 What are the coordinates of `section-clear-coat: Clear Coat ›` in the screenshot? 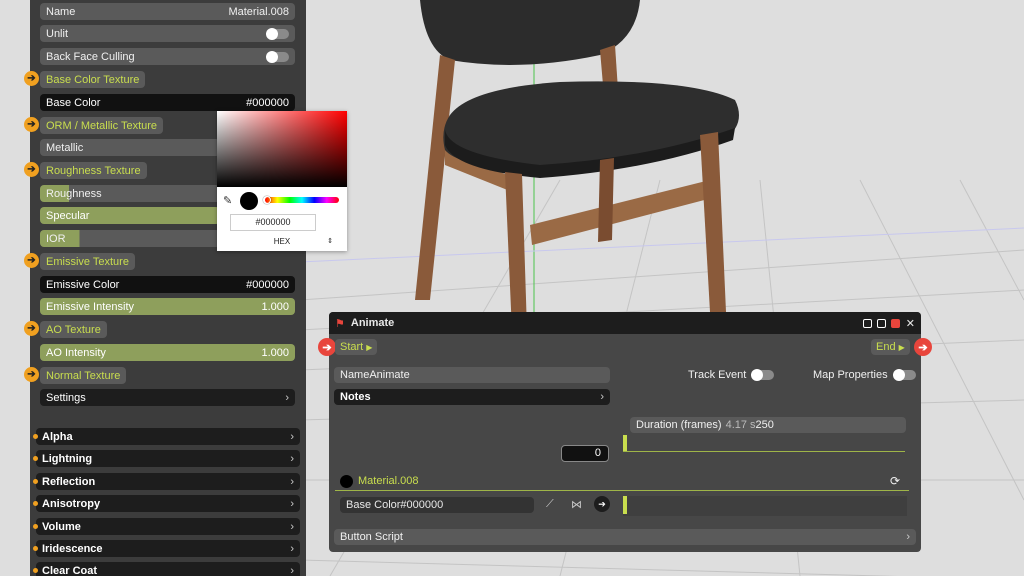 It's located at (168, 569).